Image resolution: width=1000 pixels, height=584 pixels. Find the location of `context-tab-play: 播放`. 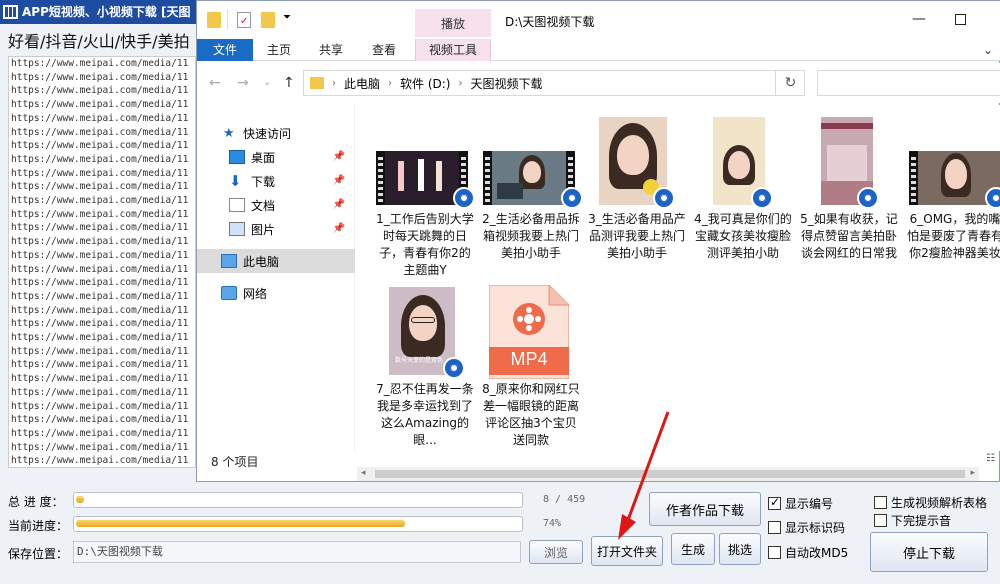

context-tab-play: 播放 is located at coordinates (453, 23).